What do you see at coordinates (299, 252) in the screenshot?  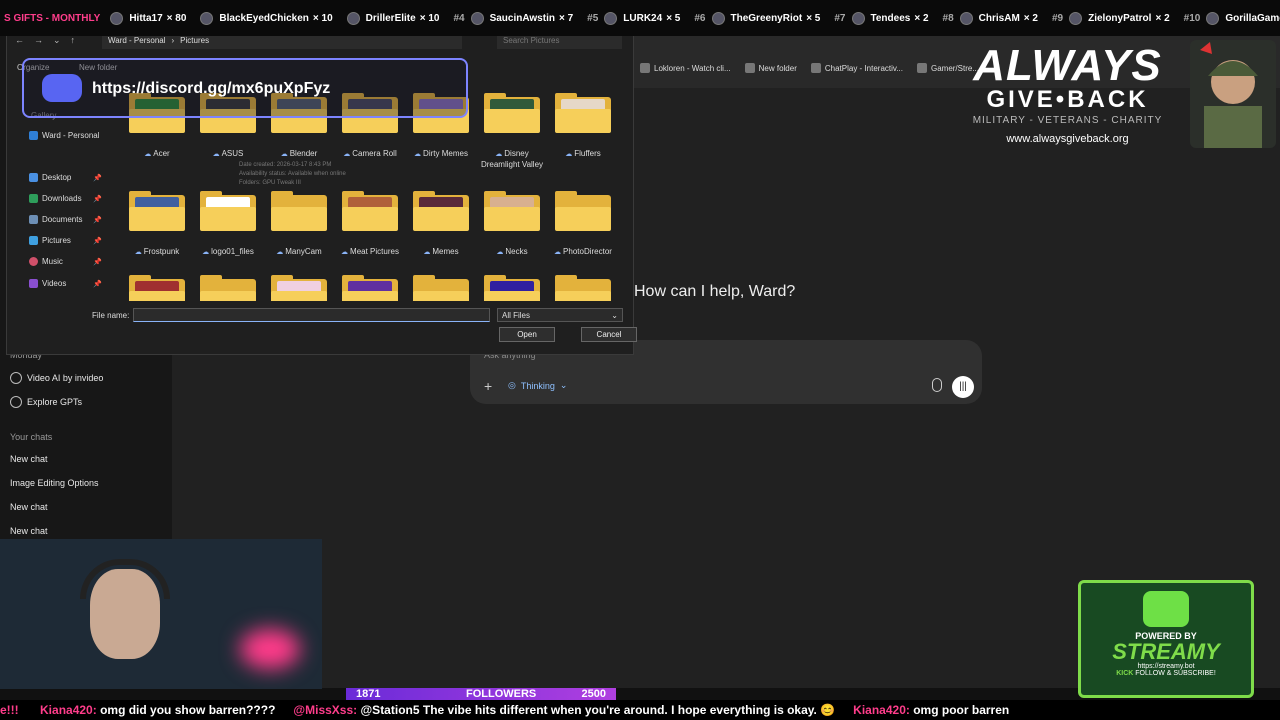 I see `folder-label: ☁ ManyCam` at bounding box center [299, 252].